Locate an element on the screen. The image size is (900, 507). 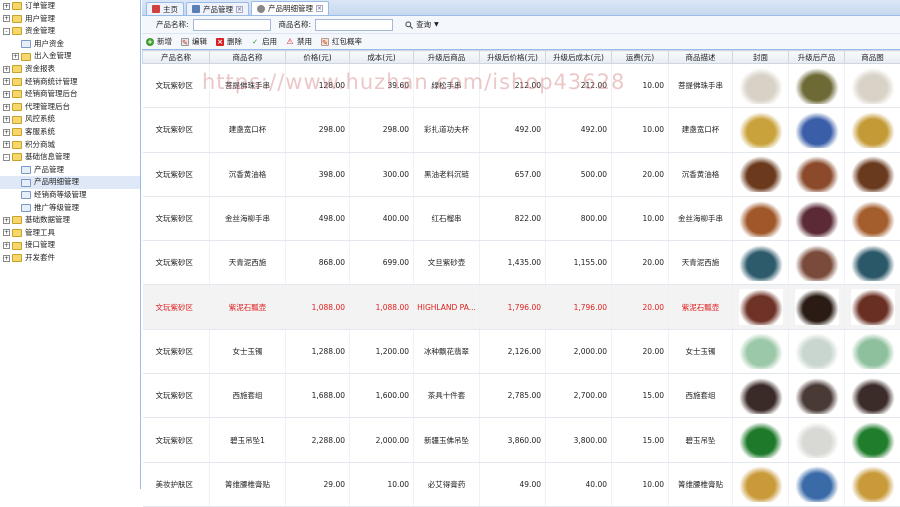
sidebar-item: +出入金管理 is located at coordinates (70, 56).